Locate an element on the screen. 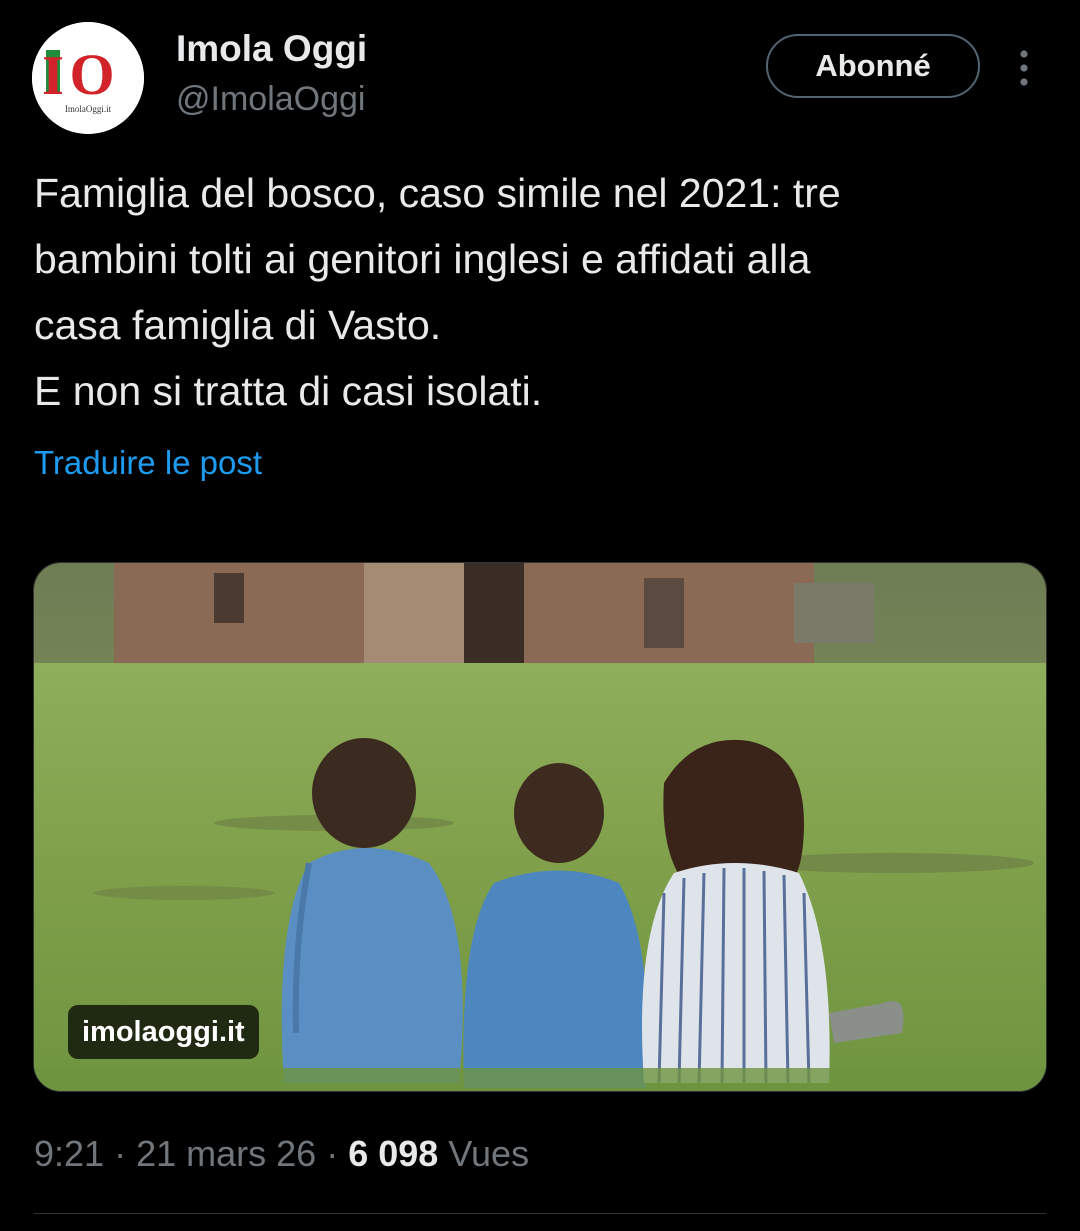 Image resolution: width=1080 pixels, height=1231 pixels. media-source-badge: imolaoggi.it is located at coordinates (163, 1032).